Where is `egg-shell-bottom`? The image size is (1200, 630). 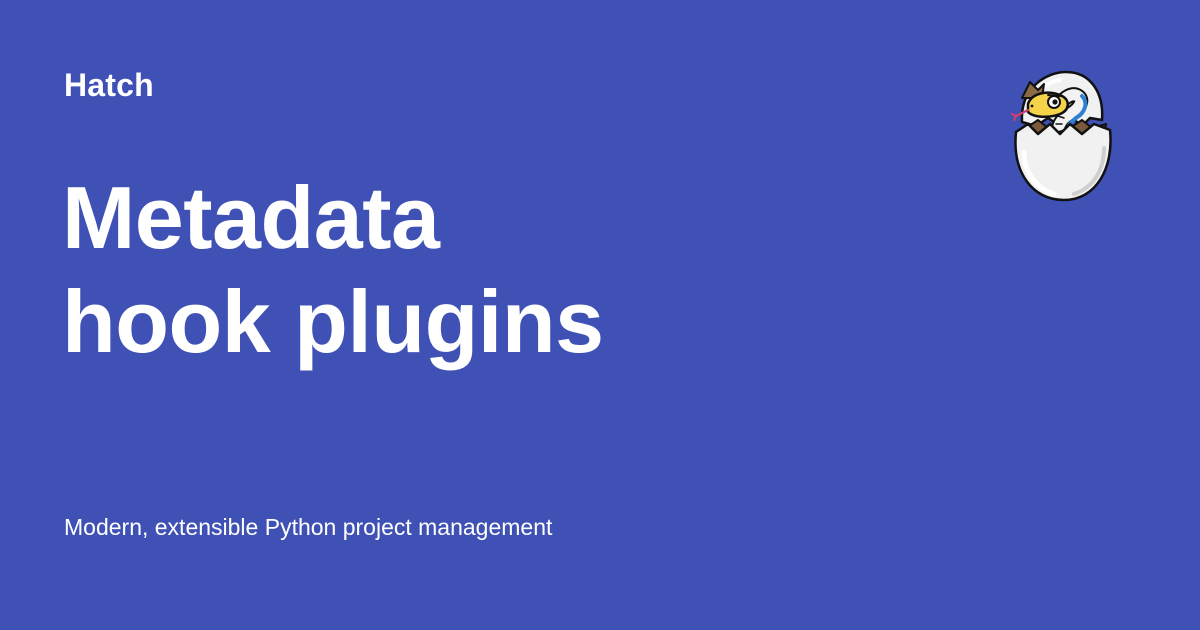
egg-shell-bottom is located at coordinates (1063, 162).